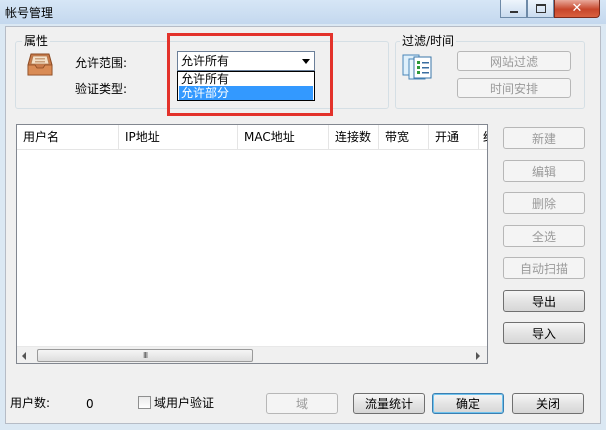  I want to click on maximize-icon, so click(540, 8).